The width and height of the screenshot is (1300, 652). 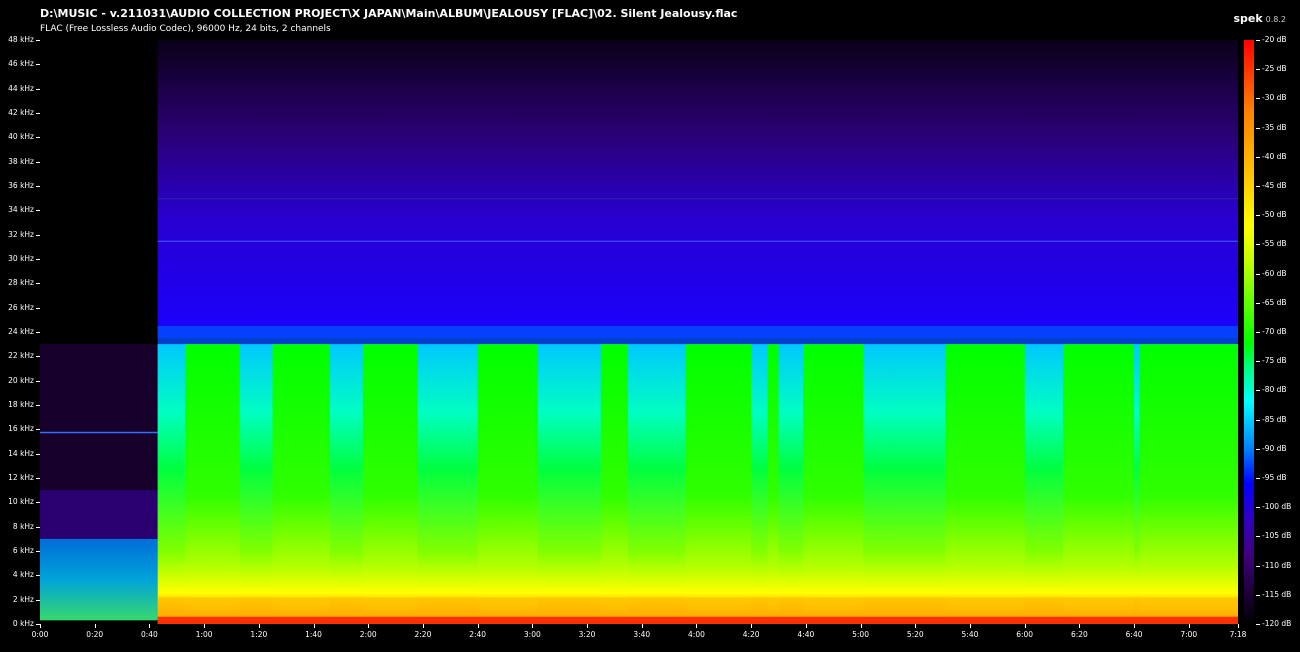 I want to click on db-tick-label: -25 dB, so click(x=1274, y=69).